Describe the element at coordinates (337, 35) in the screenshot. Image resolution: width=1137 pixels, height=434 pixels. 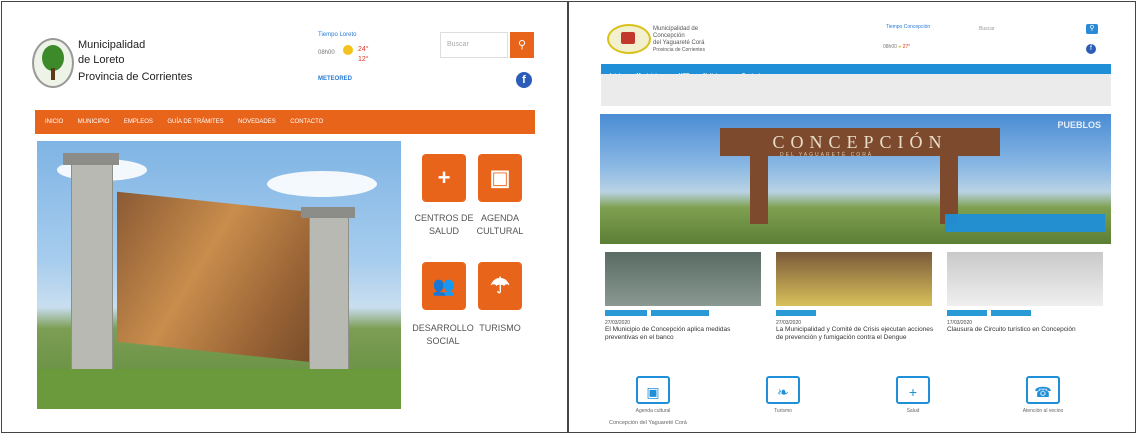
I see `weather-title: Tiempo Loreto` at that location.